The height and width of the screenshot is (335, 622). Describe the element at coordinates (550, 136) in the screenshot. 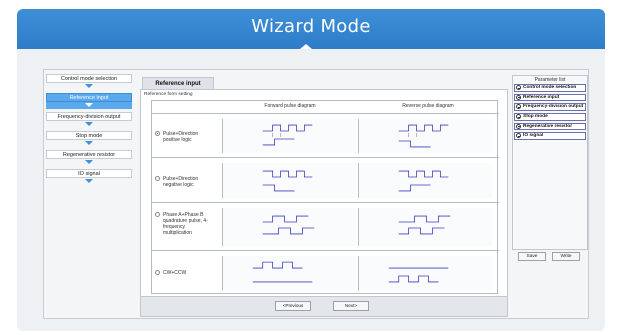

I see `param-item-io-signal: IO signal` at that location.